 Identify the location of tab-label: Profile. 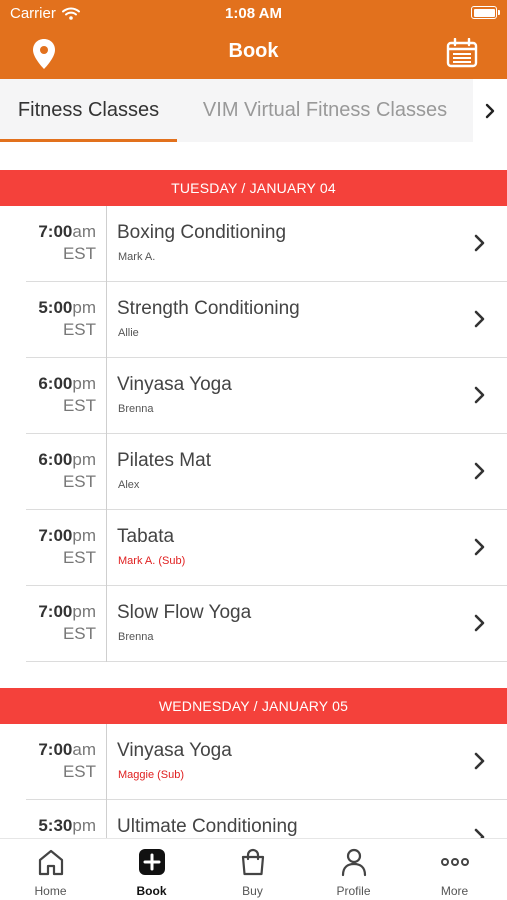
(353, 891).